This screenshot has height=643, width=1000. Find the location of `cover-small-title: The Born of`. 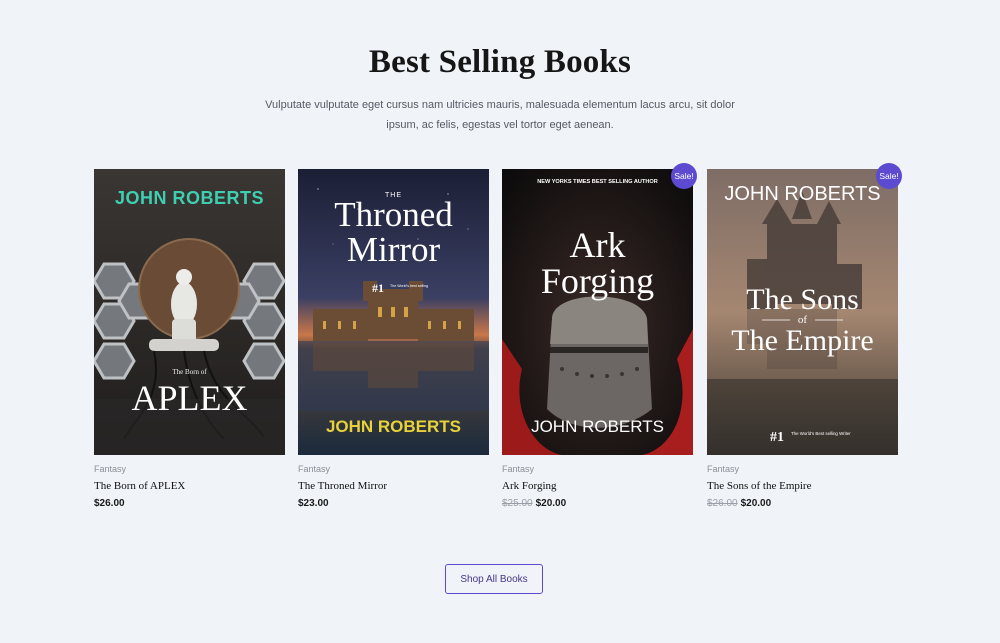

cover-small-title: The Born of is located at coordinates (189, 372).